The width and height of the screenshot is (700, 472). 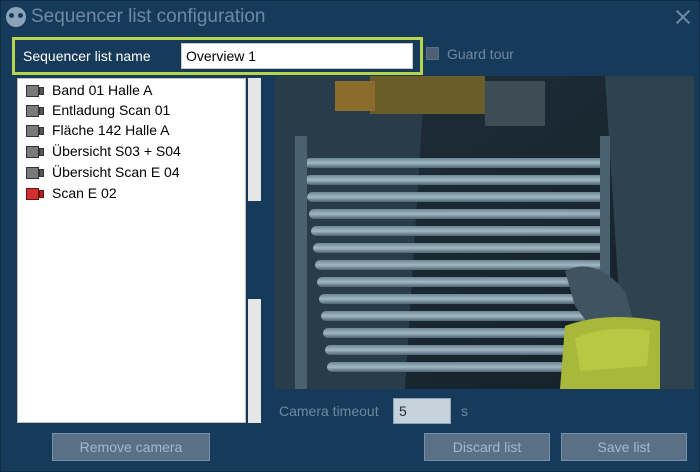 What do you see at coordinates (624, 447) in the screenshot?
I see `save-list-button: Save list` at bounding box center [624, 447].